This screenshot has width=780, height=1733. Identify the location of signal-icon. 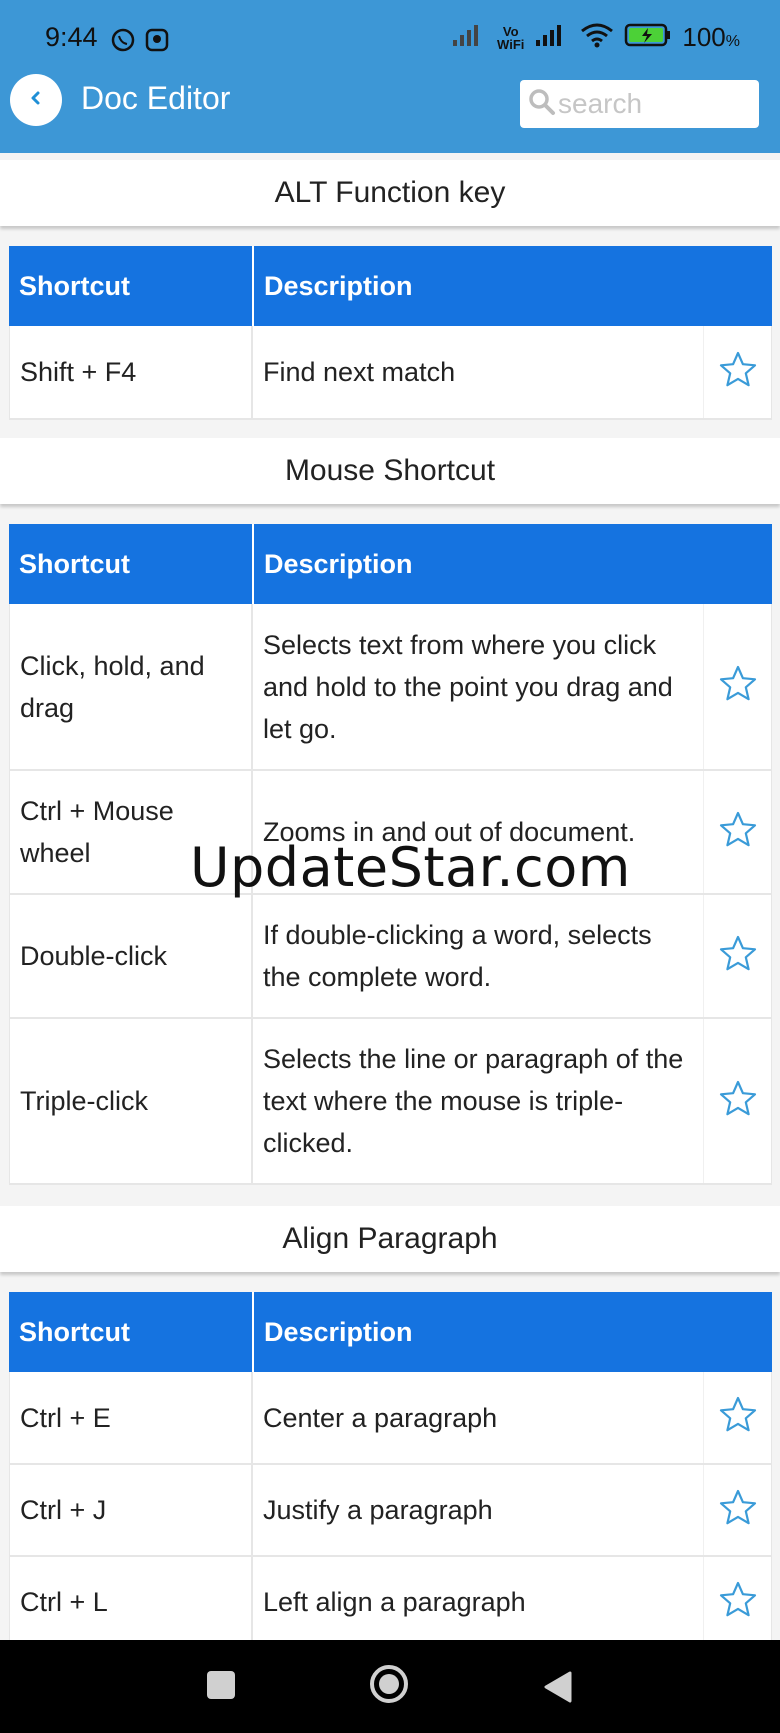
(469, 37).